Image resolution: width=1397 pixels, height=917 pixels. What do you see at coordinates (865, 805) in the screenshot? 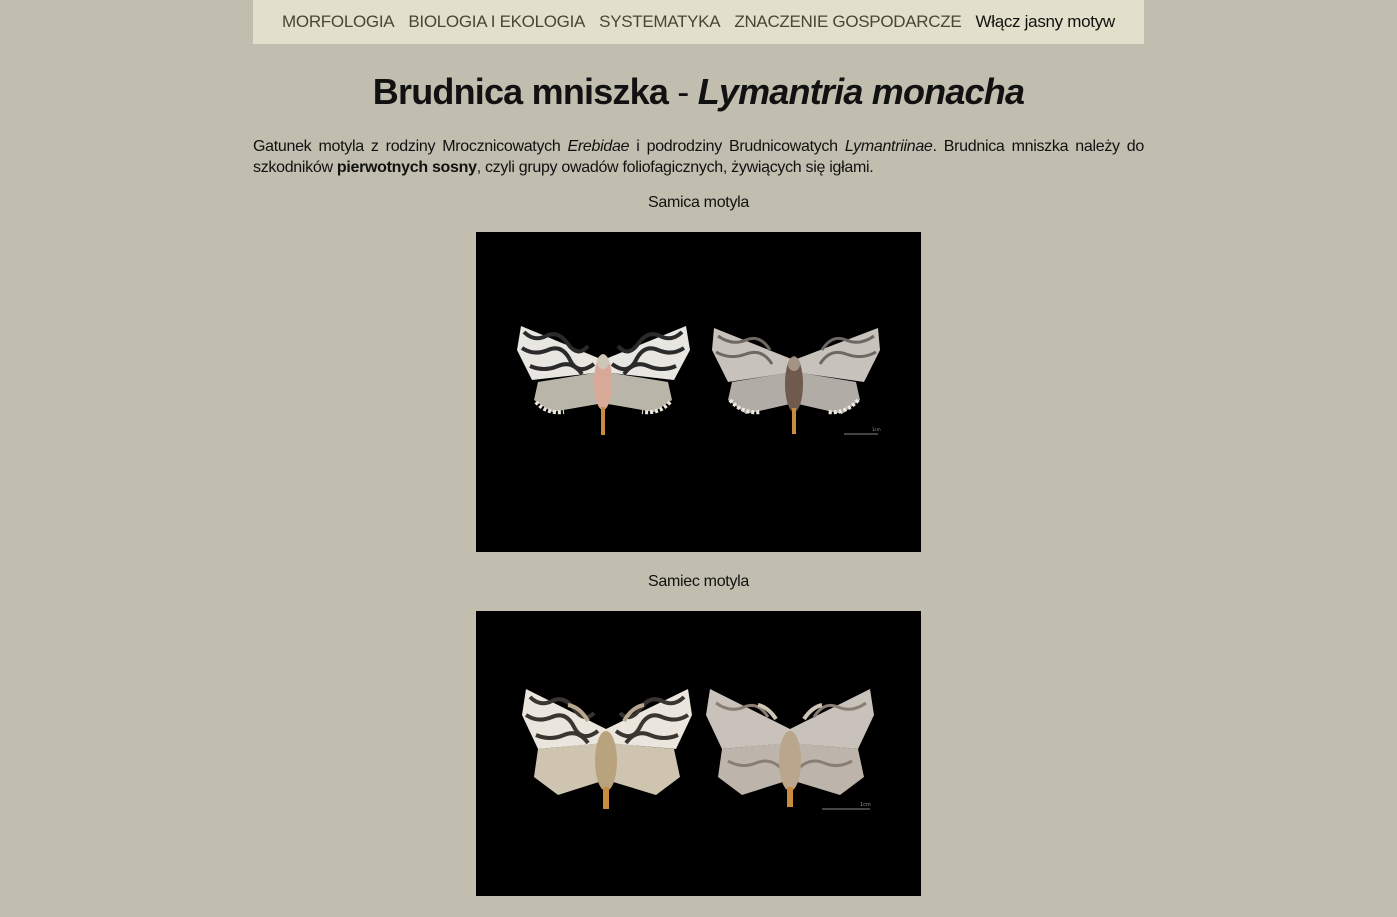
I see `male-scale-label: 1cm` at bounding box center [865, 805].